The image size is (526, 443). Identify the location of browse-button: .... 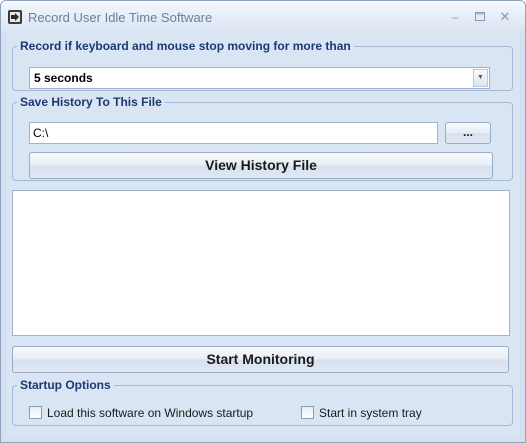
(468, 133).